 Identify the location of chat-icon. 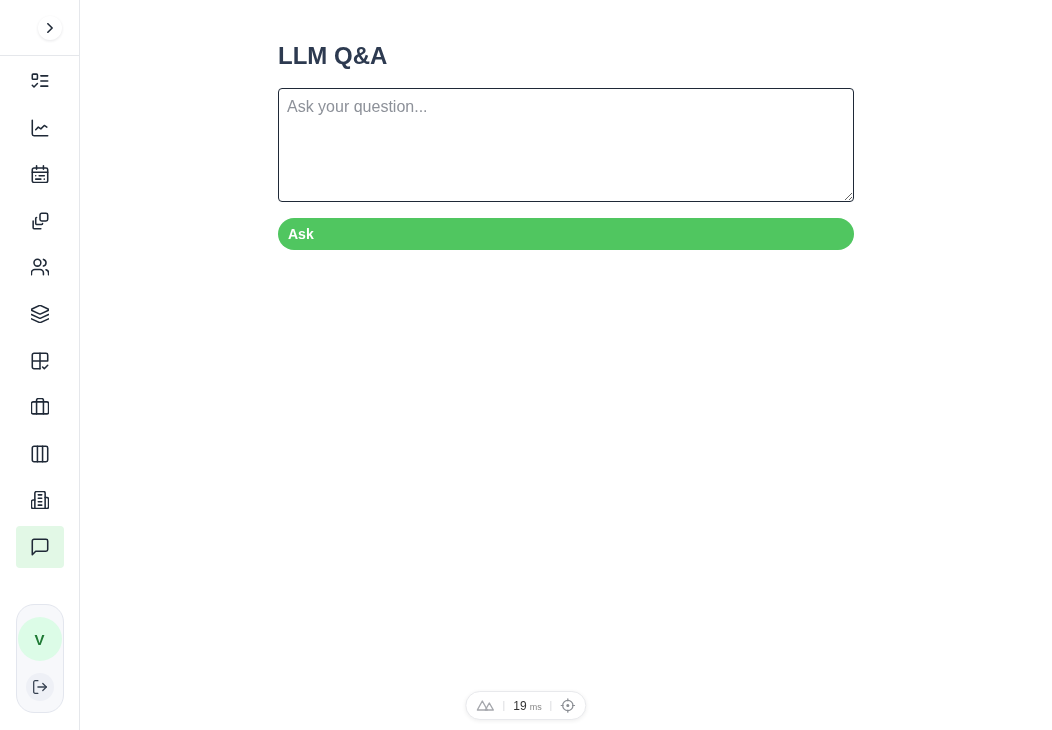
(39, 546).